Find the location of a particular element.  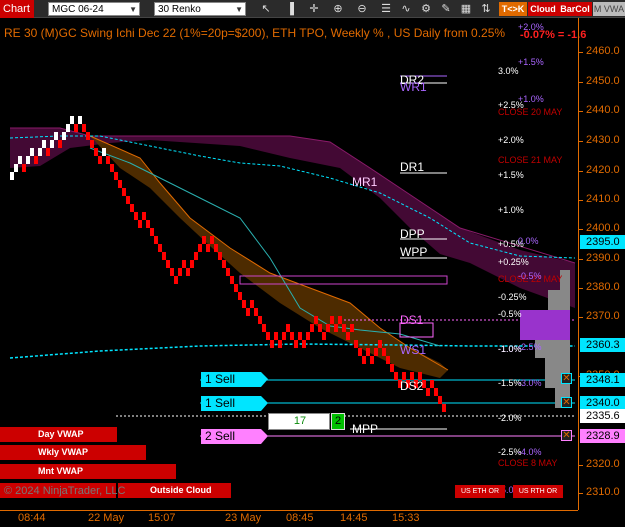

pivot-label: WS1 is located at coordinates (413, 350).